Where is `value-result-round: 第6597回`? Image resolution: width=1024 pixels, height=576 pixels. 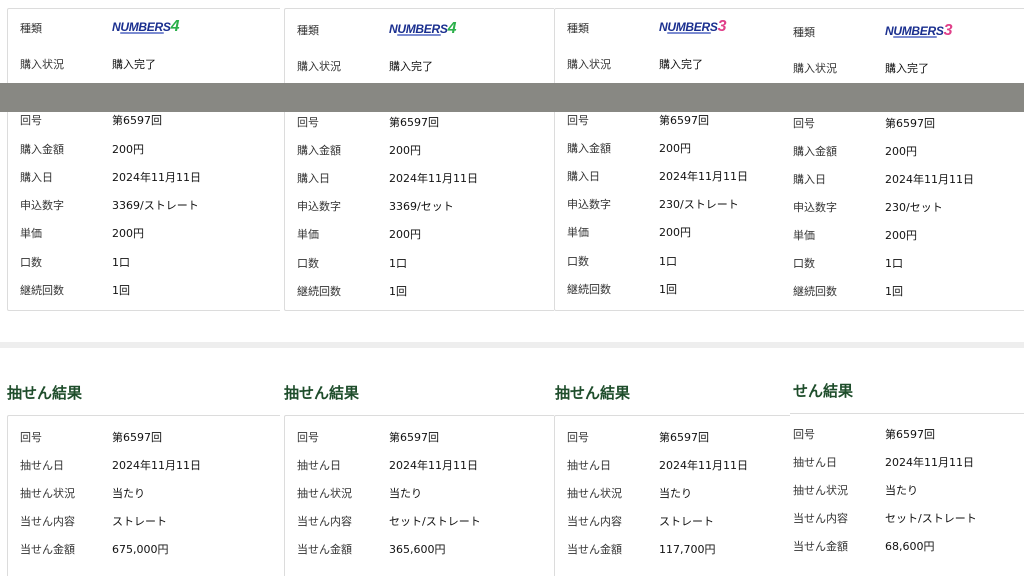
value-result-round: 第6597回 is located at coordinates (684, 437).